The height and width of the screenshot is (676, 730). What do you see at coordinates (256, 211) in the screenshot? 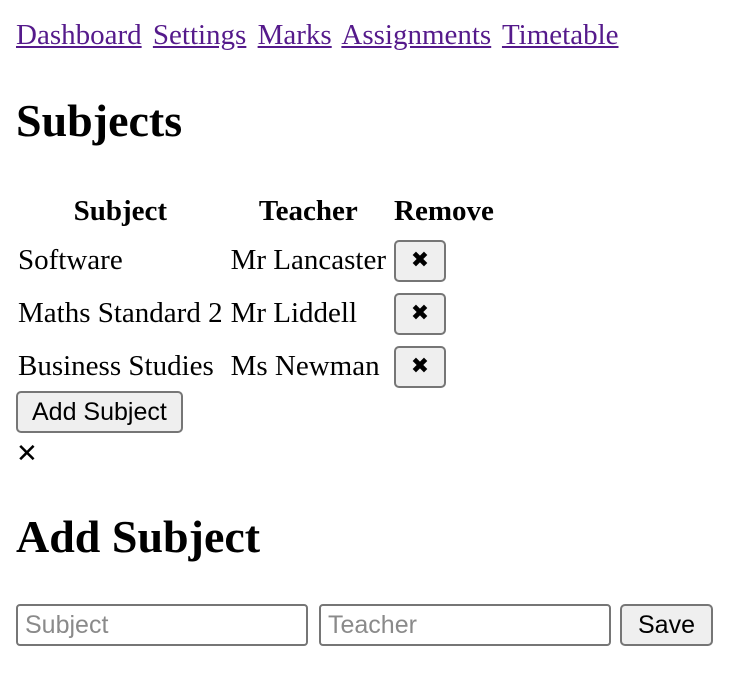
I see `table-header-row: Subject Teacher Remove` at bounding box center [256, 211].